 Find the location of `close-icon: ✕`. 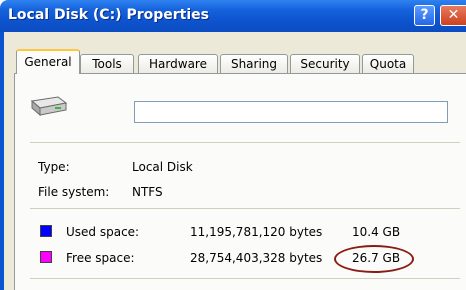

close-icon: ✕ is located at coordinates (453, 15).